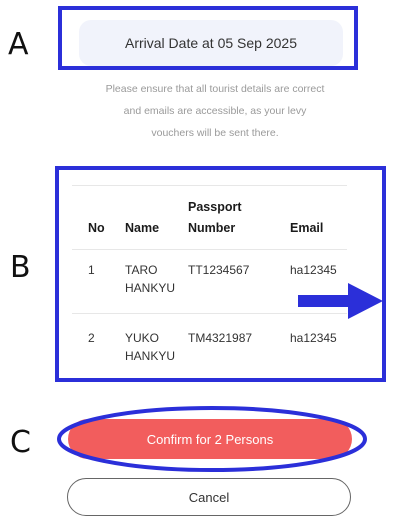 Image resolution: width=401 pixels, height=525 pixels. I want to click on right-arrow-icon, so click(340, 301).